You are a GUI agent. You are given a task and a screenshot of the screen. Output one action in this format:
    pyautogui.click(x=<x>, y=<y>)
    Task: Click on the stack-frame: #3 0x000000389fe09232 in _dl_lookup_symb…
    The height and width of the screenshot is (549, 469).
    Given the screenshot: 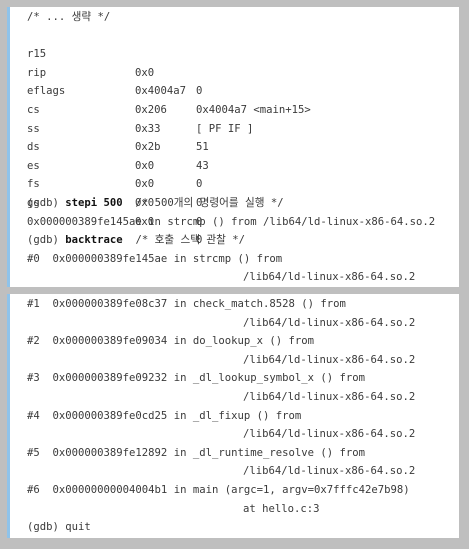 What is the action you would take?
    pyautogui.click(x=196, y=378)
    